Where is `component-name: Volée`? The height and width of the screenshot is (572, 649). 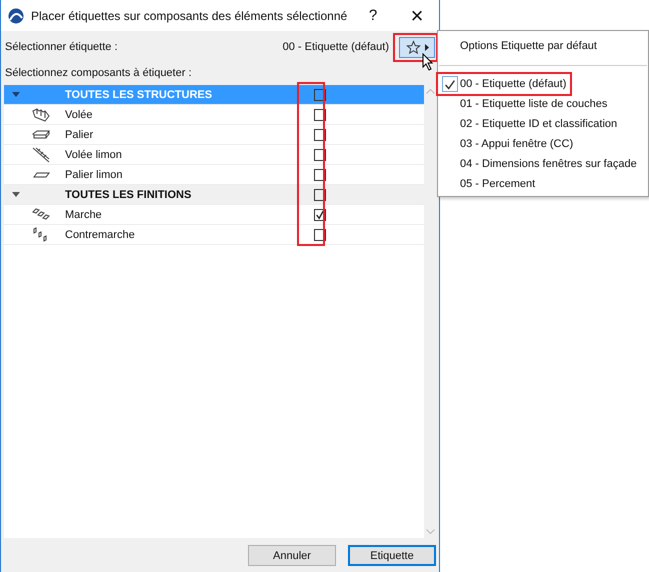 component-name: Volée is located at coordinates (79, 114).